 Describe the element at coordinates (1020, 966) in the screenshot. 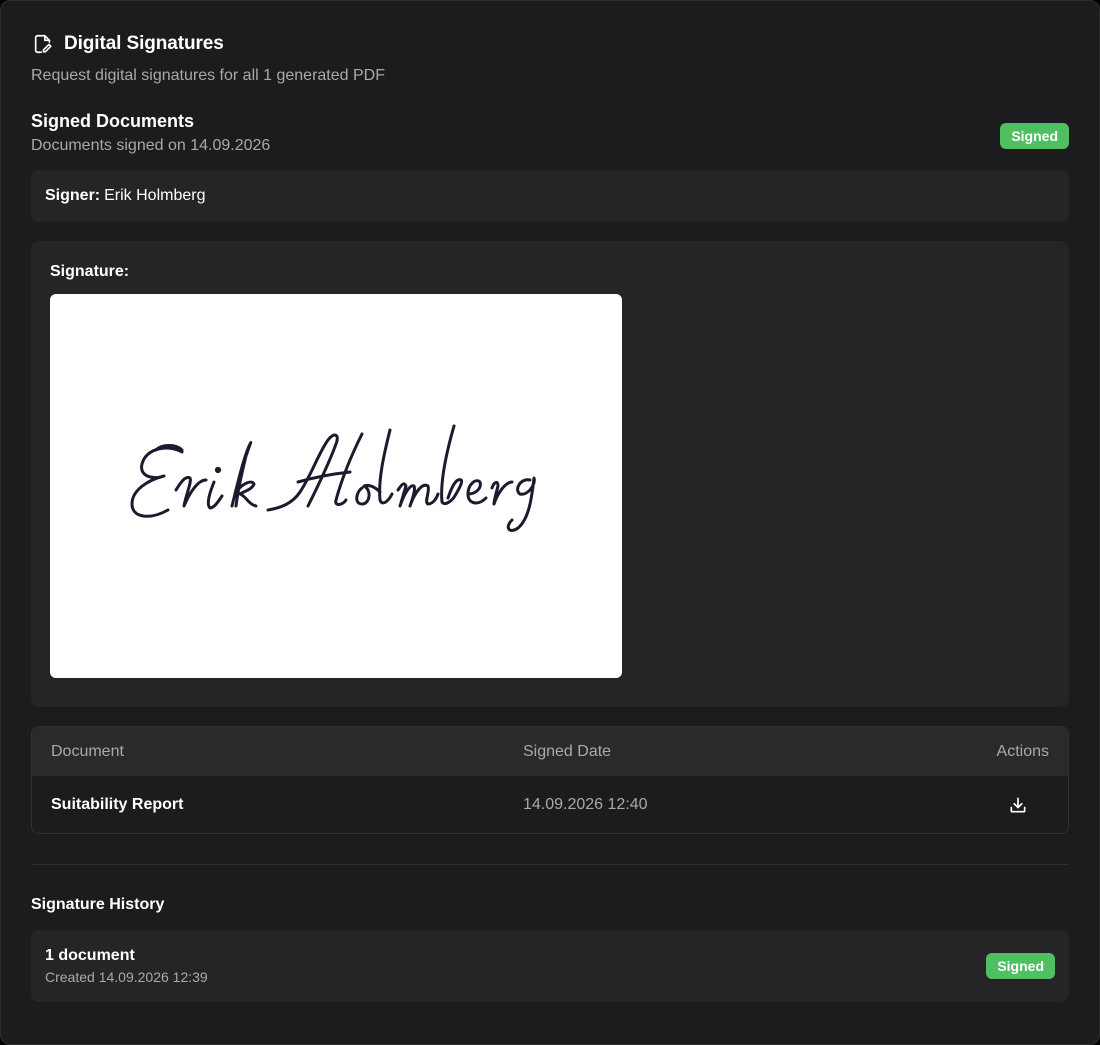

I see `history-status-badge: Signed` at that location.